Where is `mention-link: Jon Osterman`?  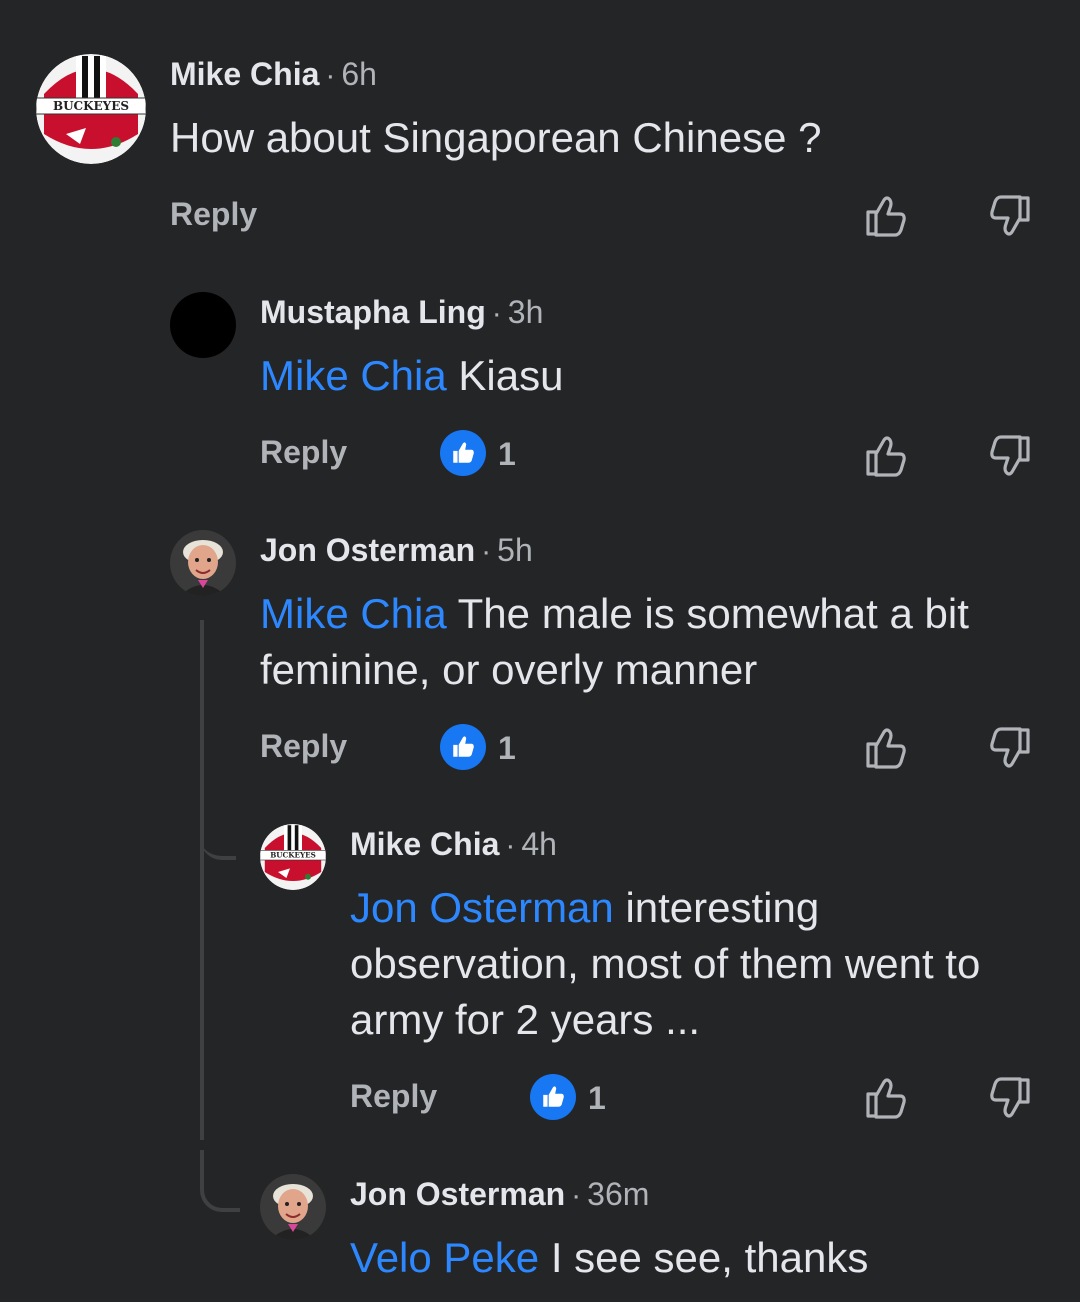
mention-link: Jon Osterman is located at coordinates (482, 907).